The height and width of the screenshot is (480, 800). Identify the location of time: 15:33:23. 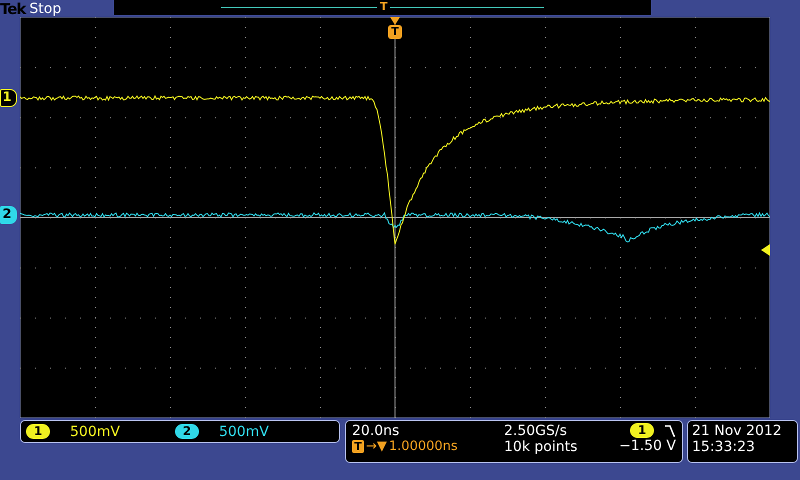
(724, 447).